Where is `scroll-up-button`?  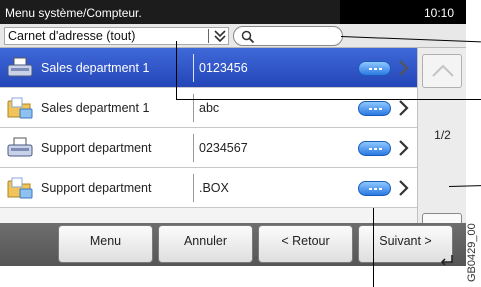
scroll-up-button is located at coordinates (442, 71).